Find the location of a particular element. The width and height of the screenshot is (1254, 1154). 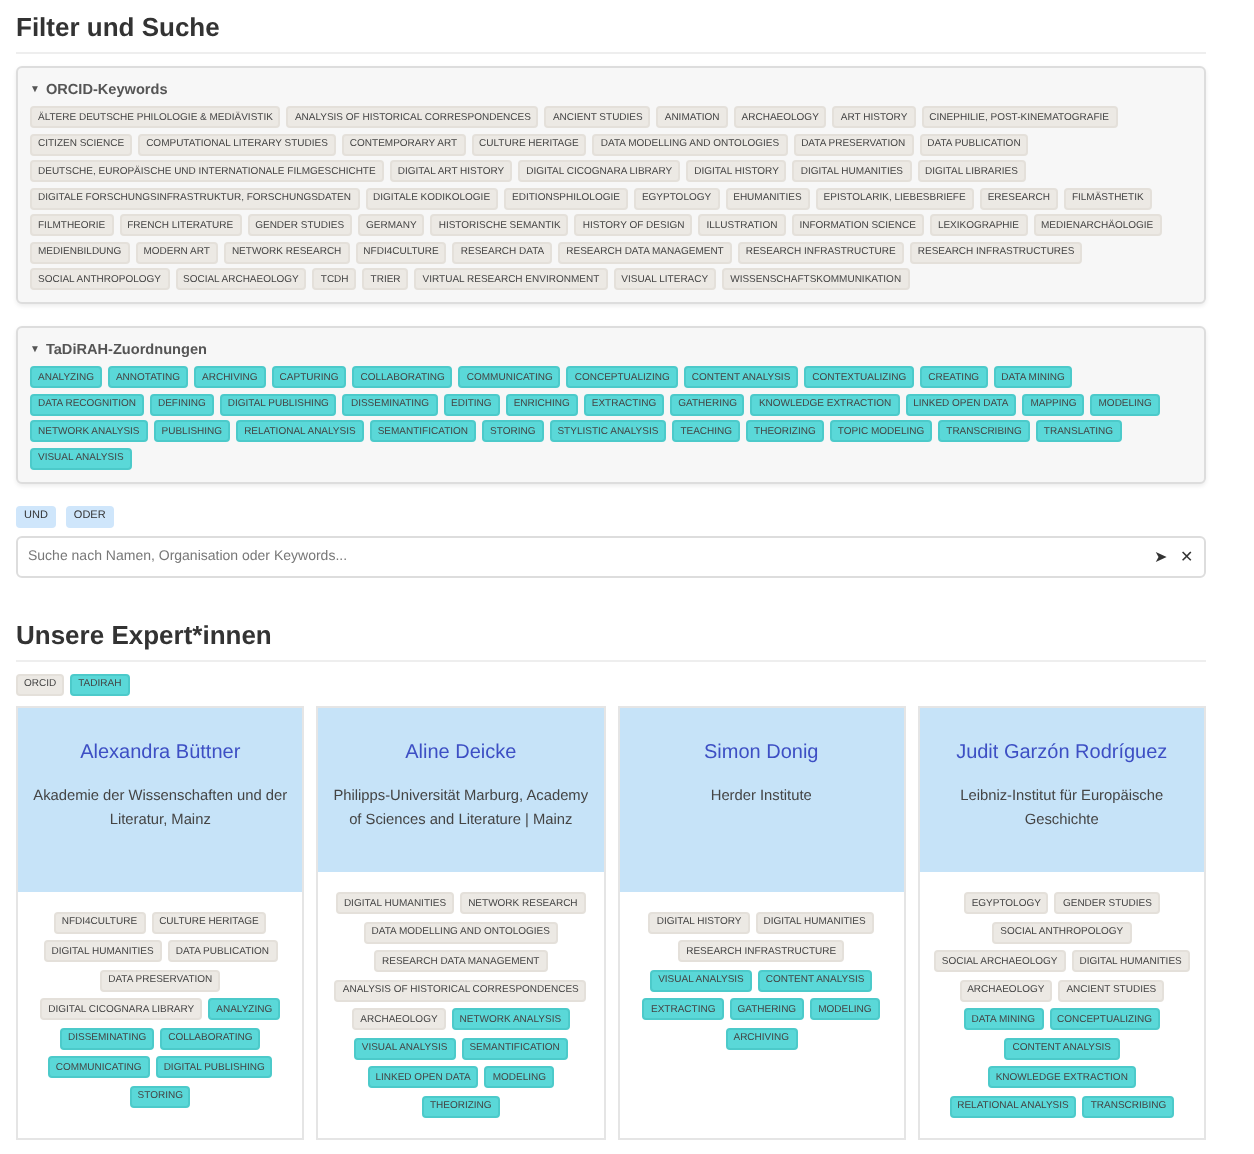

expert-name: Simon Donig is located at coordinates (761, 752).